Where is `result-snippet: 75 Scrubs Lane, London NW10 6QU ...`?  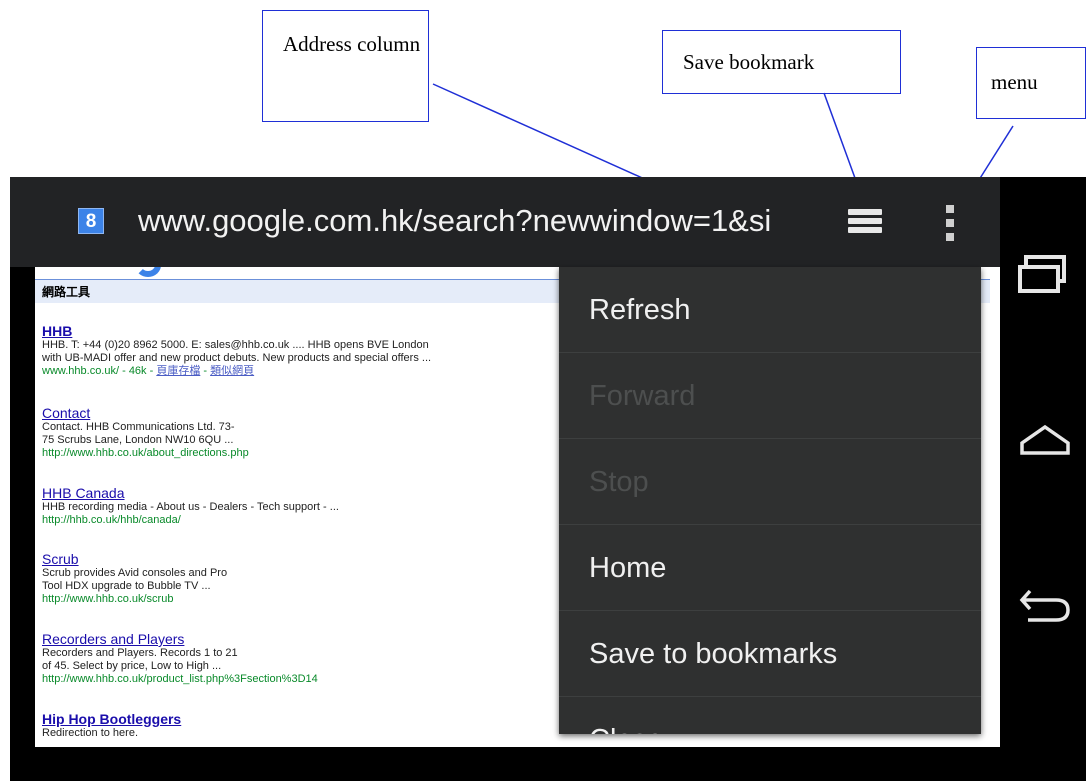
result-snippet: 75 Scrubs Lane, London NW10 6QU ... is located at coordinates (138, 440).